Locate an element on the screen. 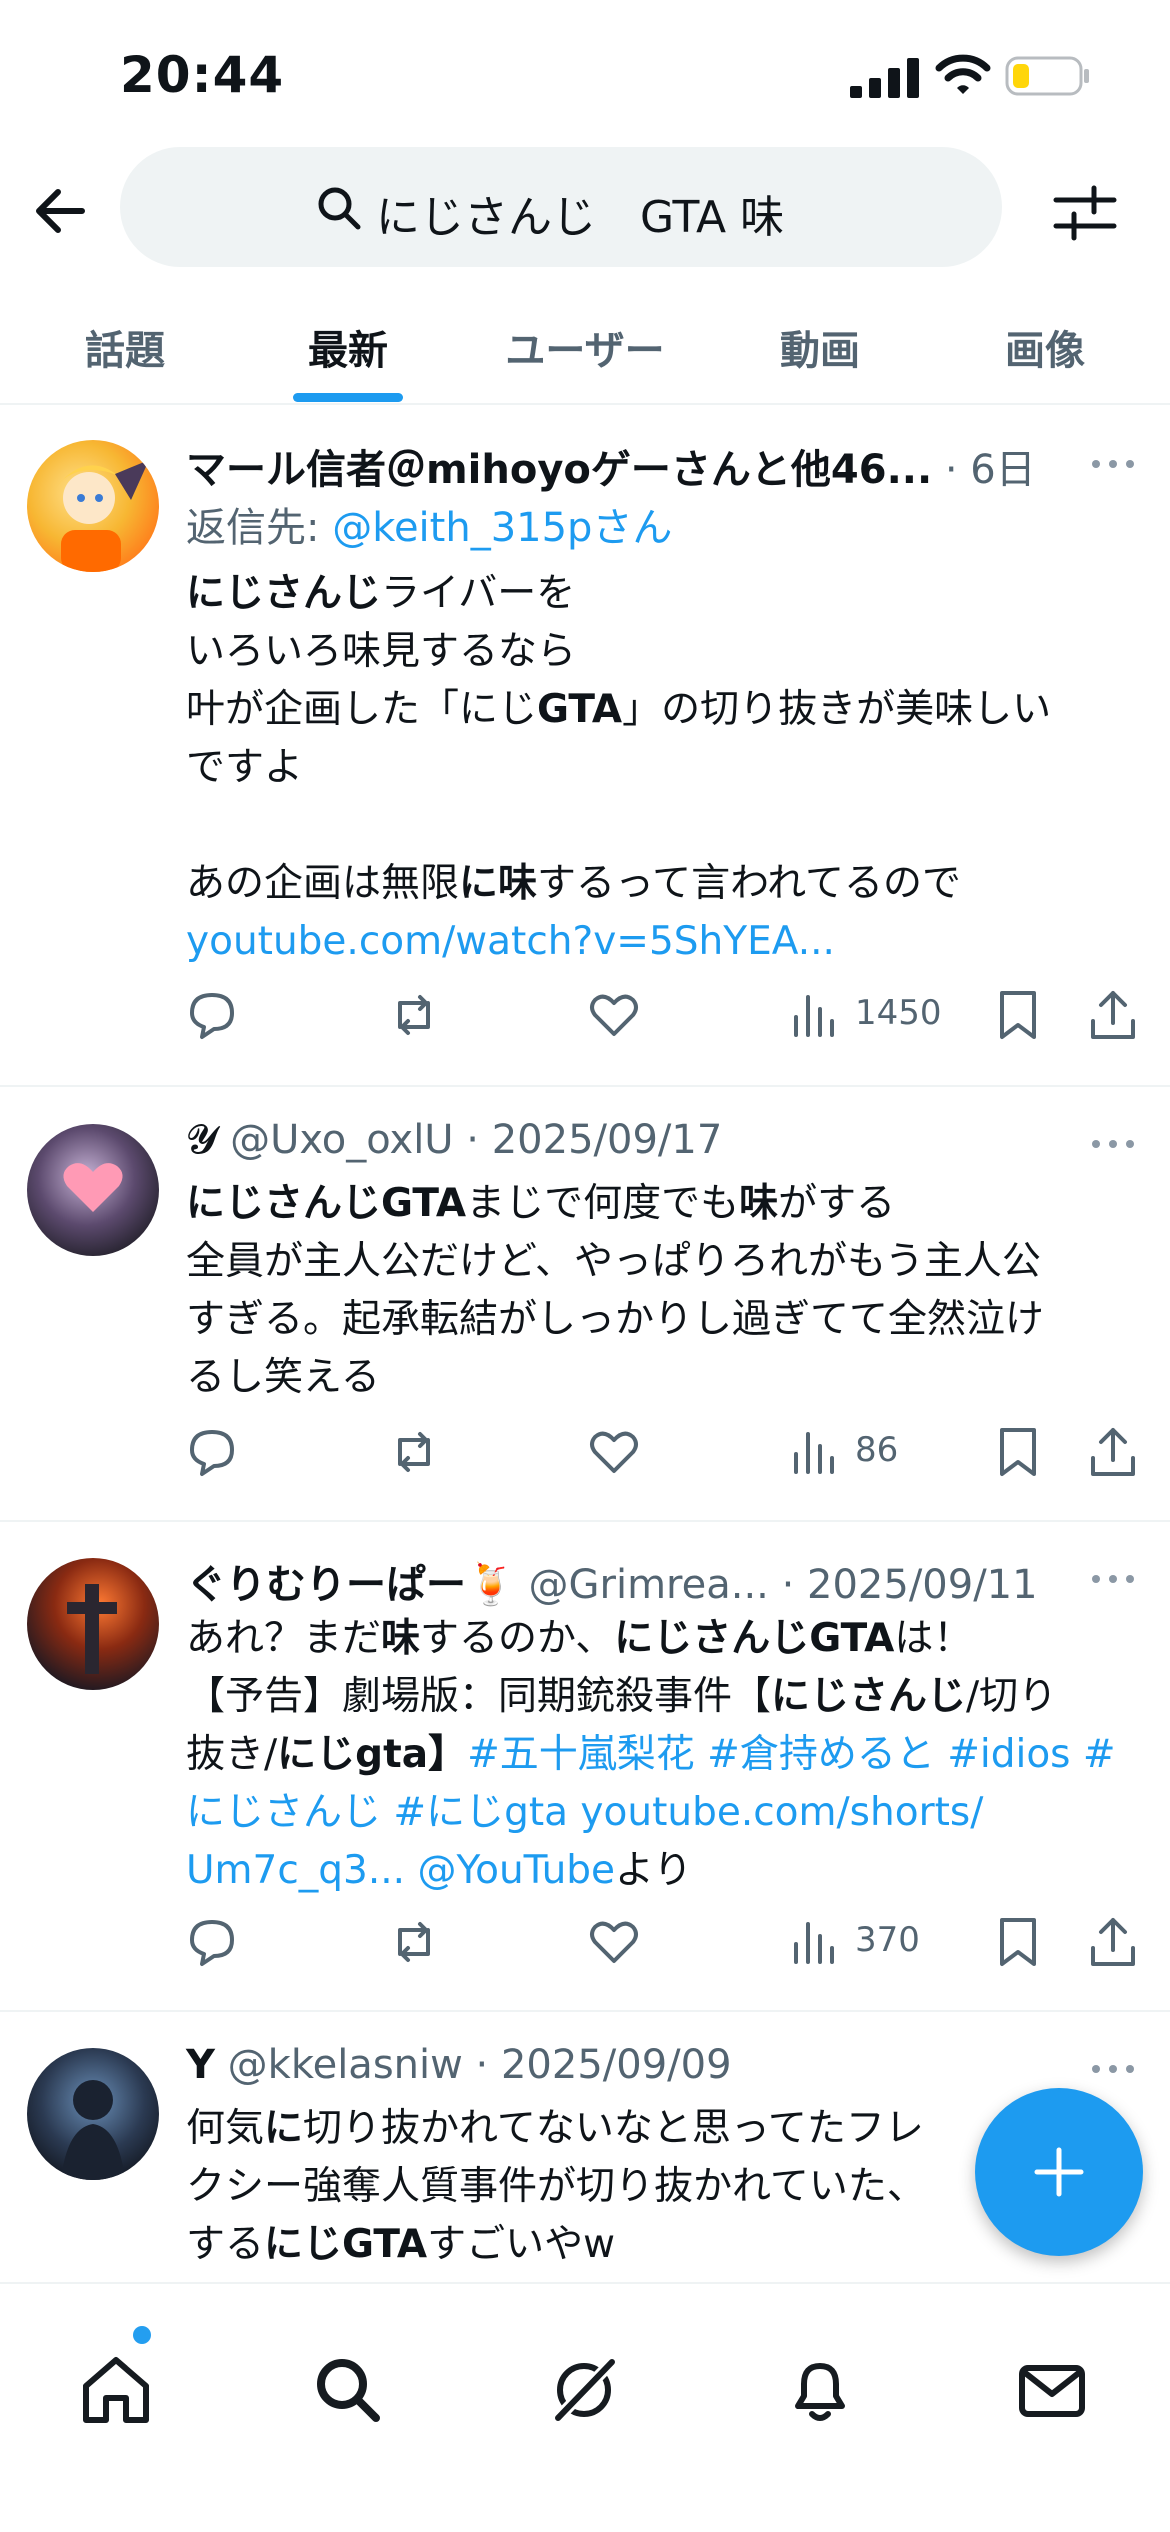 This screenshot has width=1170, height=2532. post-header: 𝓨 @Uxo_oxlU · 2025/09/17 is located at coordinates (454, 1140).